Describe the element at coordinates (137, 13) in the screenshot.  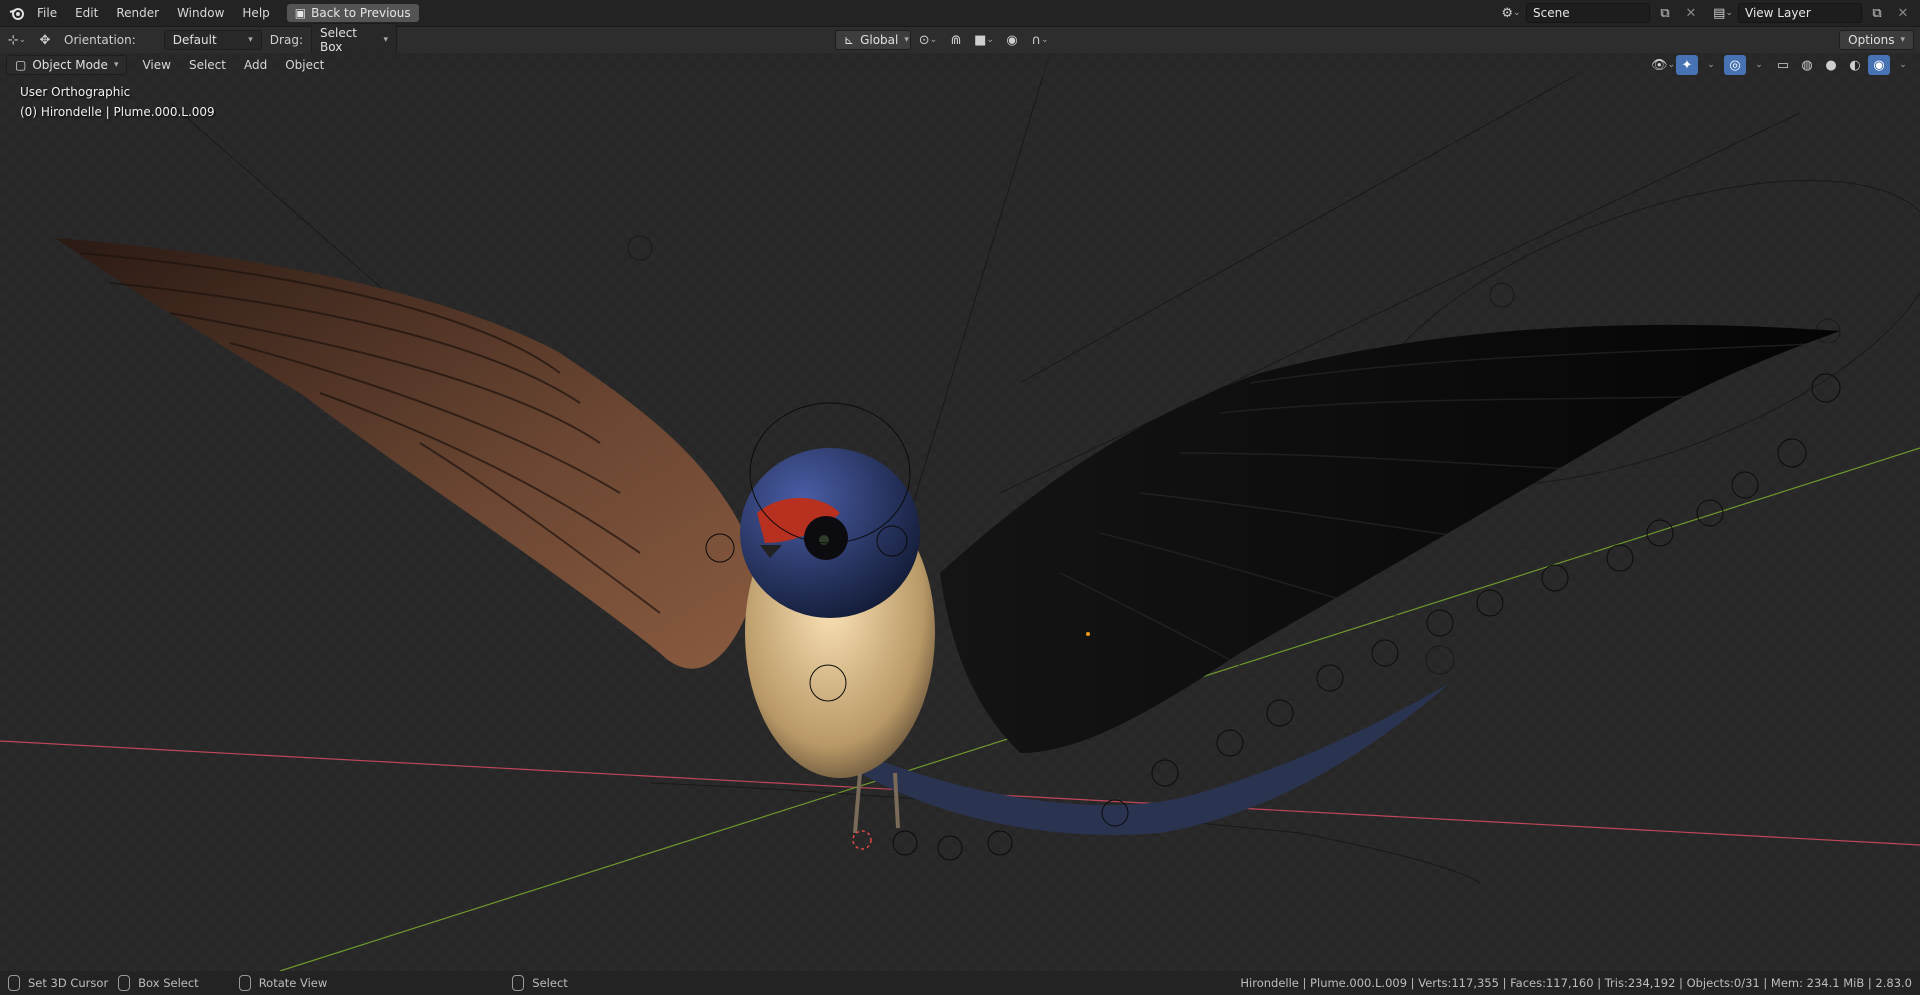
I see `menu-render: Render` at that location.